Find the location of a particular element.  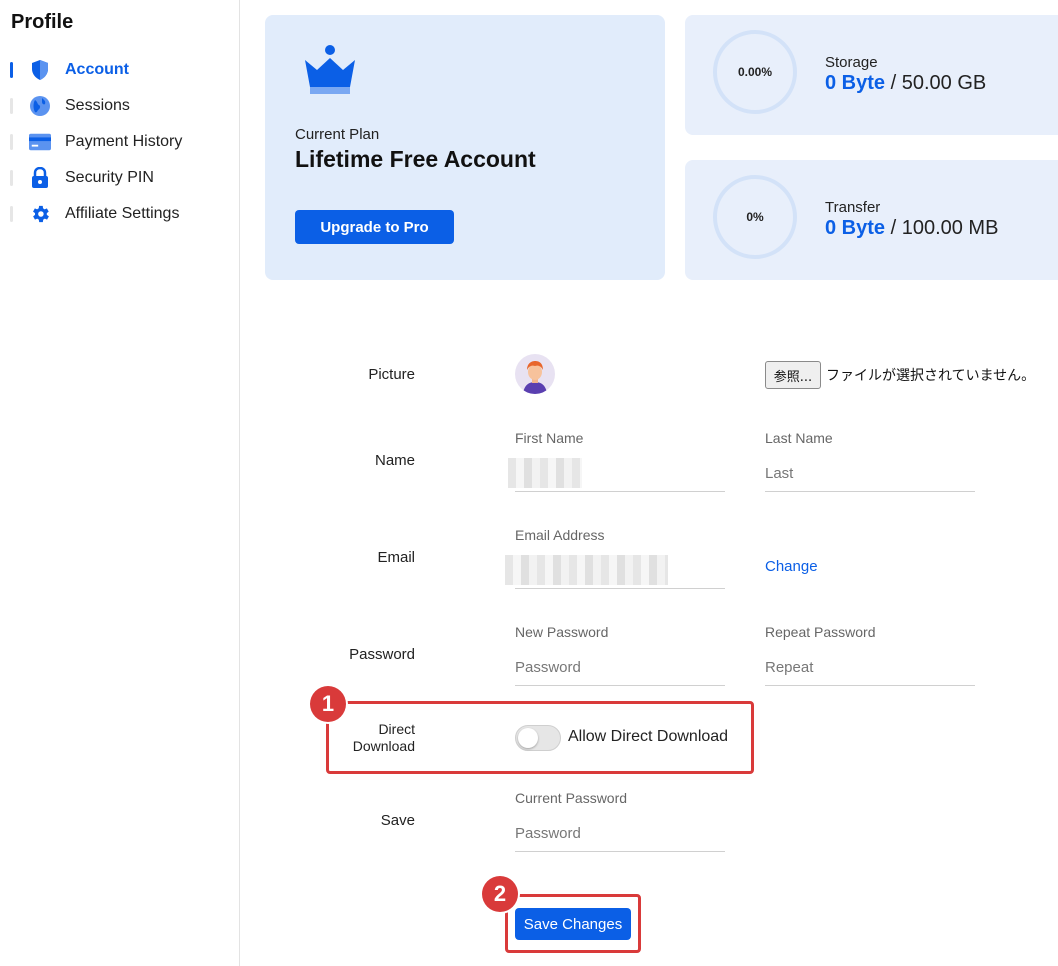

repeat-password-label: Repeat Password is located at coordinates (820, 632).